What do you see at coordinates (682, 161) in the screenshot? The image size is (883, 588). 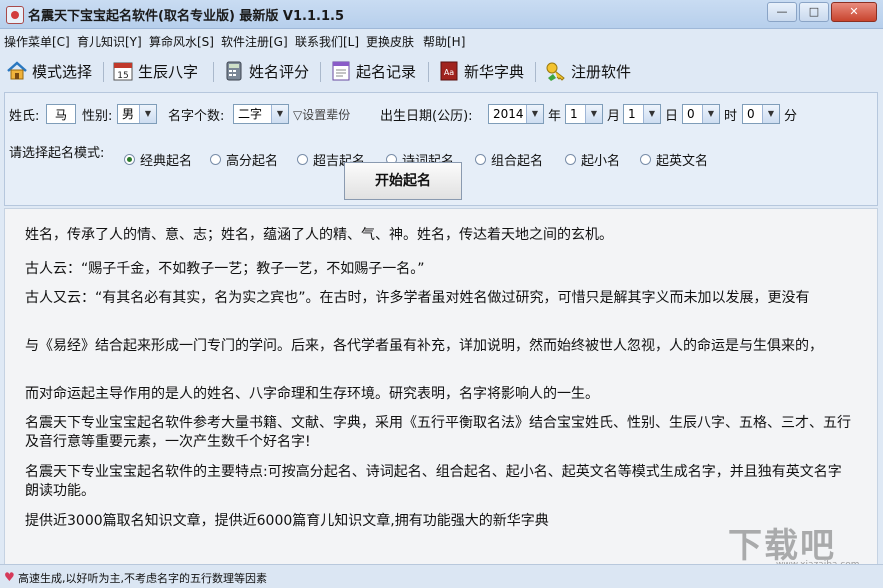 I see `mode-label-text: 起英文名` at bounding box center [682, 161].